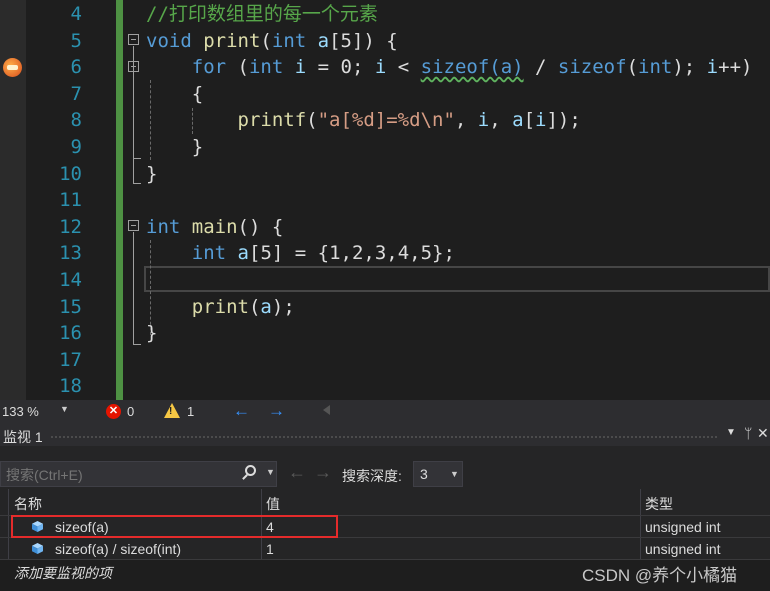 This screenshot has height=591, width=770. What do you see at coordinates (70, 333) in the screenshot?
I see `line-number: 16` at bounding box center [70, 333].